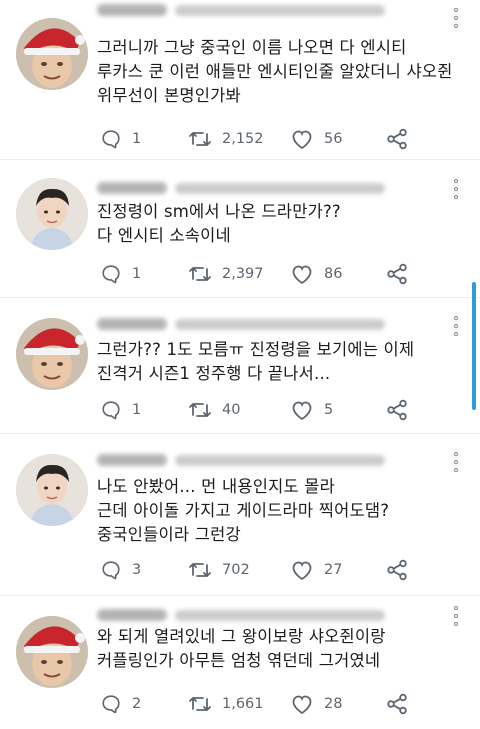  I want to click on scrollbar, so click(474, 346).